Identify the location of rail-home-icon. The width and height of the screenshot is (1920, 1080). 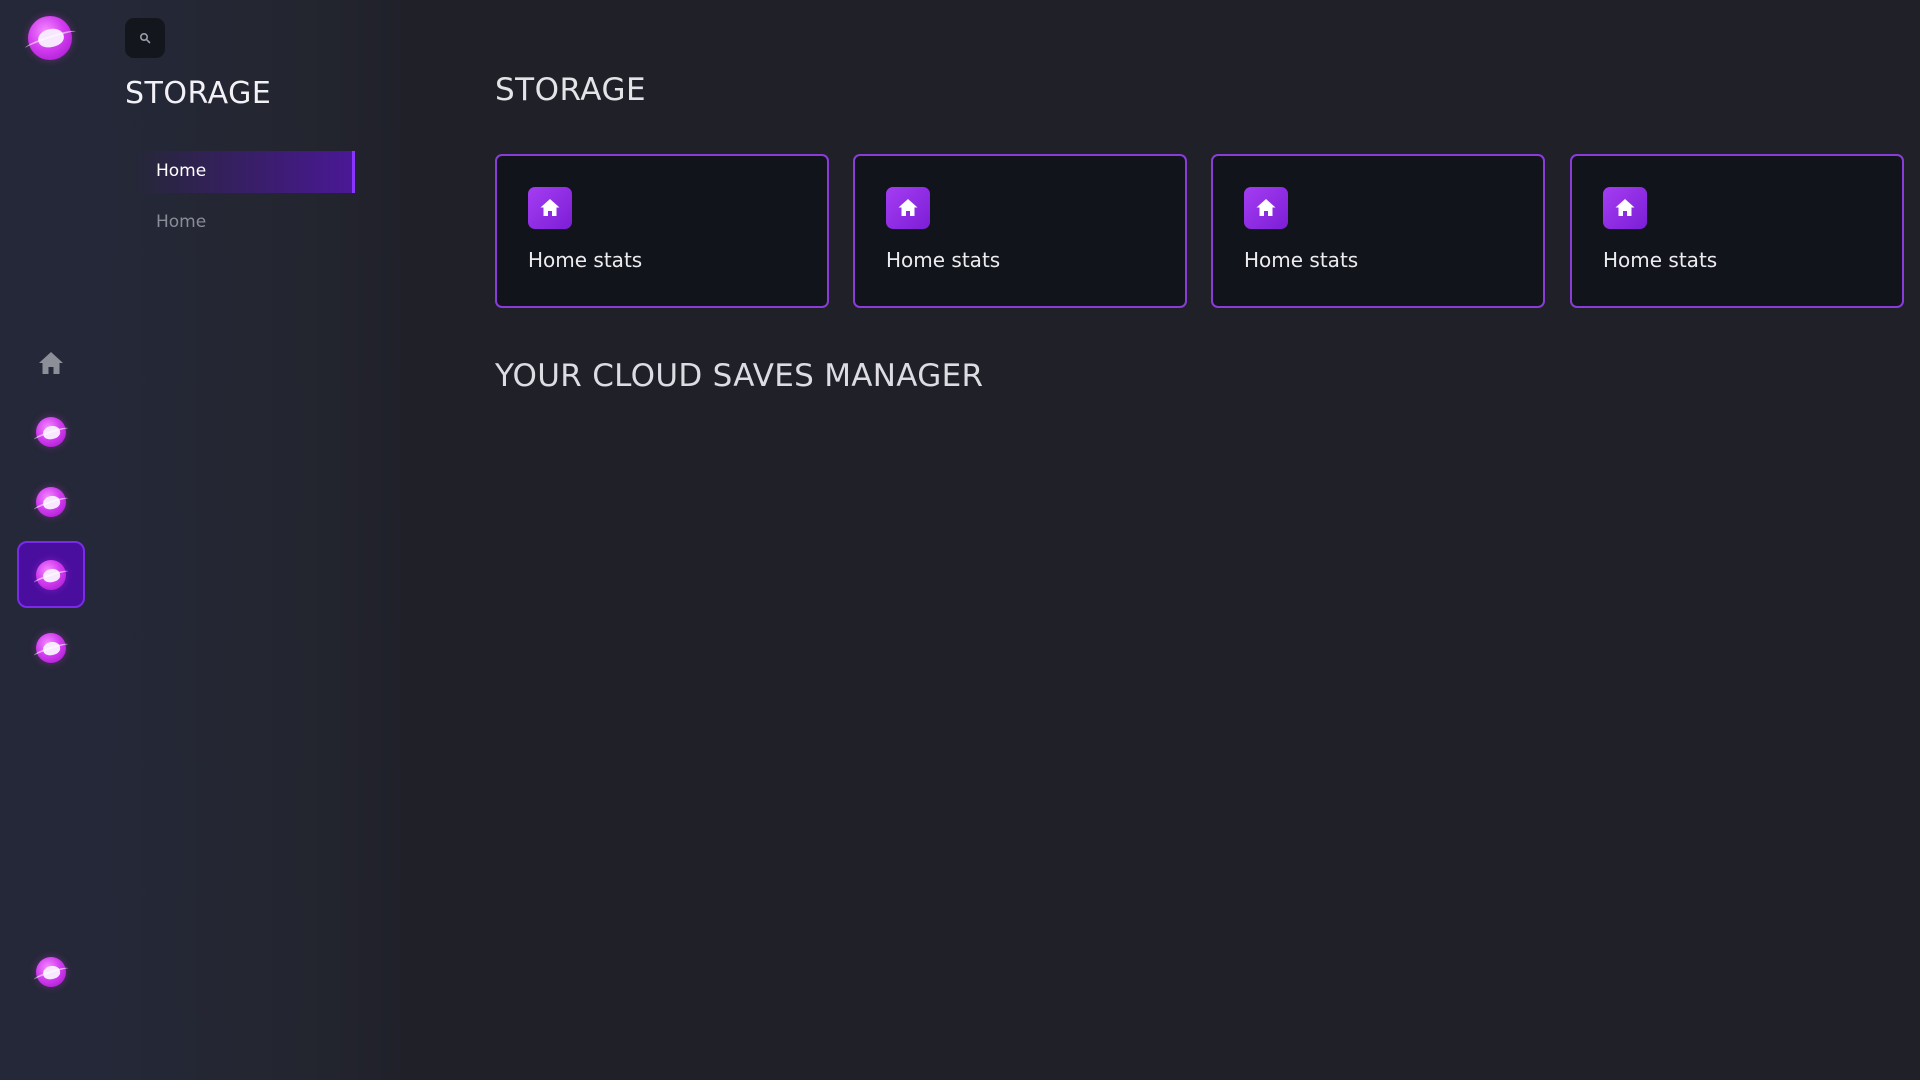
(51, 363).